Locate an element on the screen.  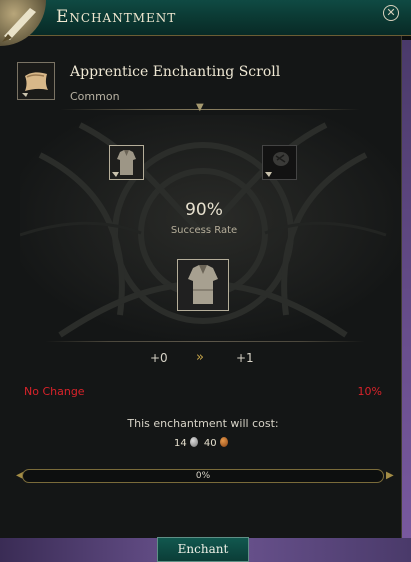
next-level: +1 is located at coordinates (245, 358).